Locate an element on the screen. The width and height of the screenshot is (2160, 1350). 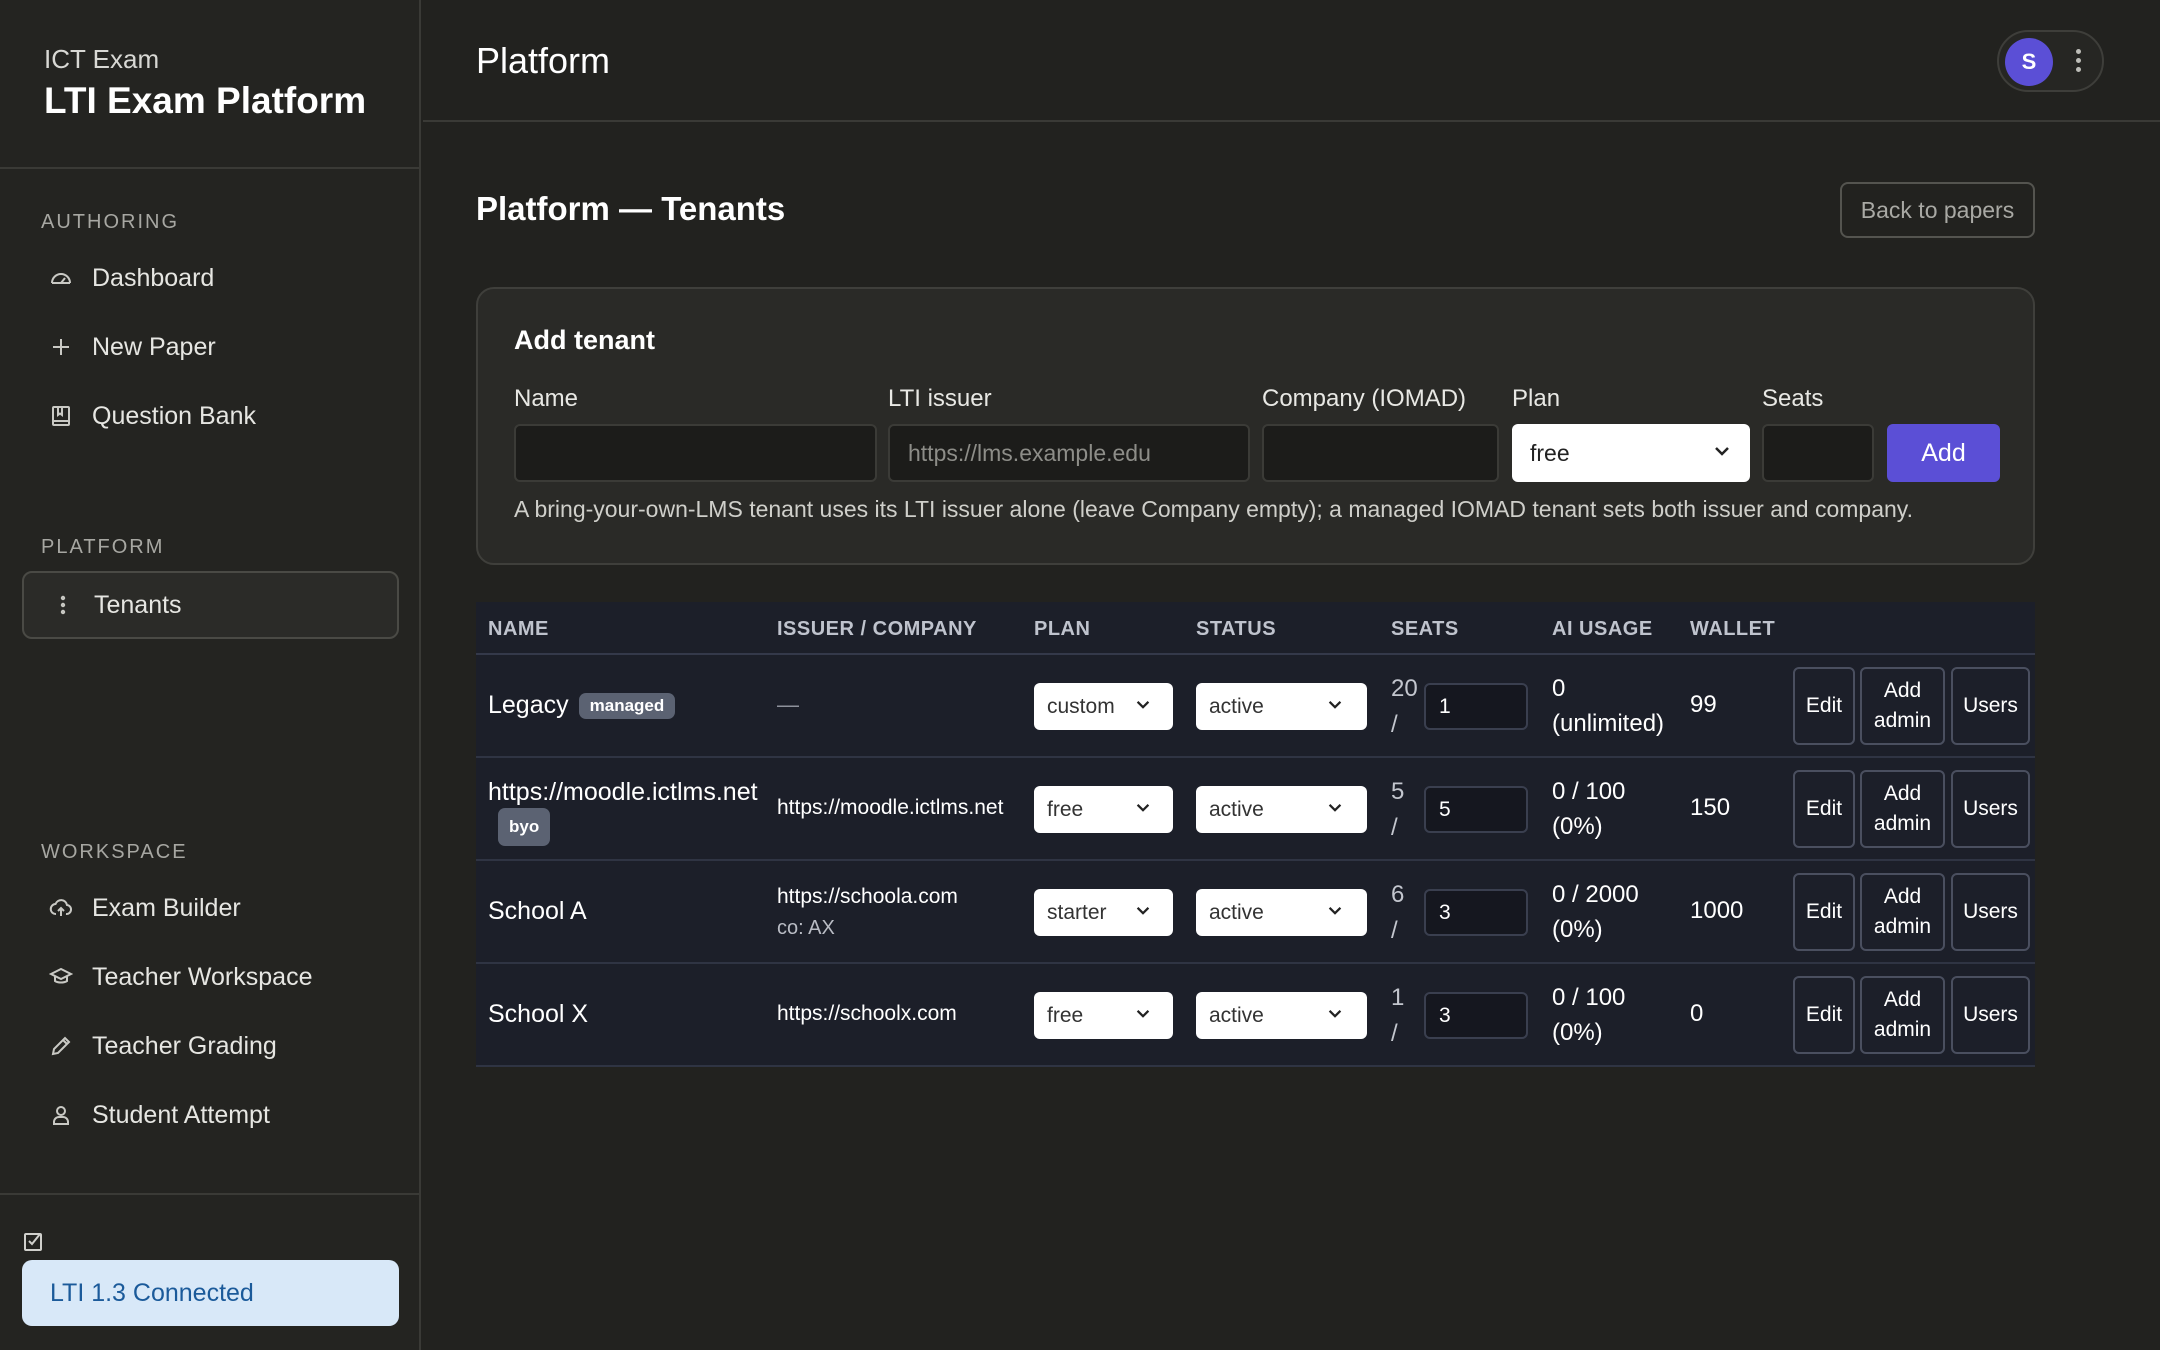
name-input is located at coordinates (695, 453).